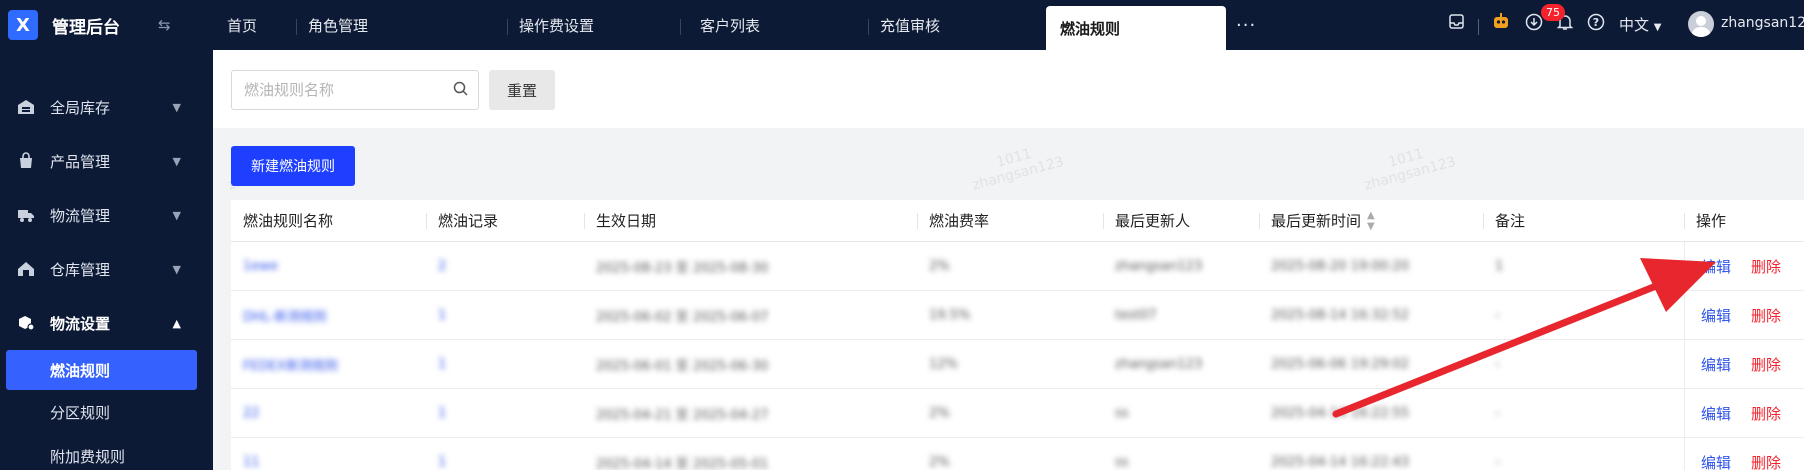  Describe the element at coordinates (943, 364) in the screenshot. I see `cell-fuel-rate: 12%` at that location.